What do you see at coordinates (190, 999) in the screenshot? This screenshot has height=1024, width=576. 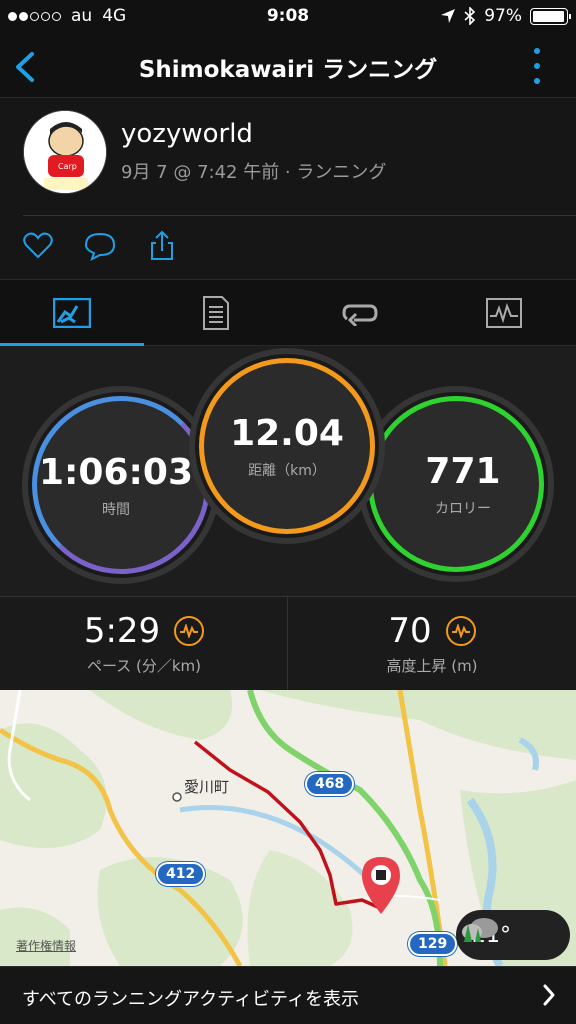 I see `all-activities-text: すべてのランニングアクティビティを表示` at bounding box center [190, 999].